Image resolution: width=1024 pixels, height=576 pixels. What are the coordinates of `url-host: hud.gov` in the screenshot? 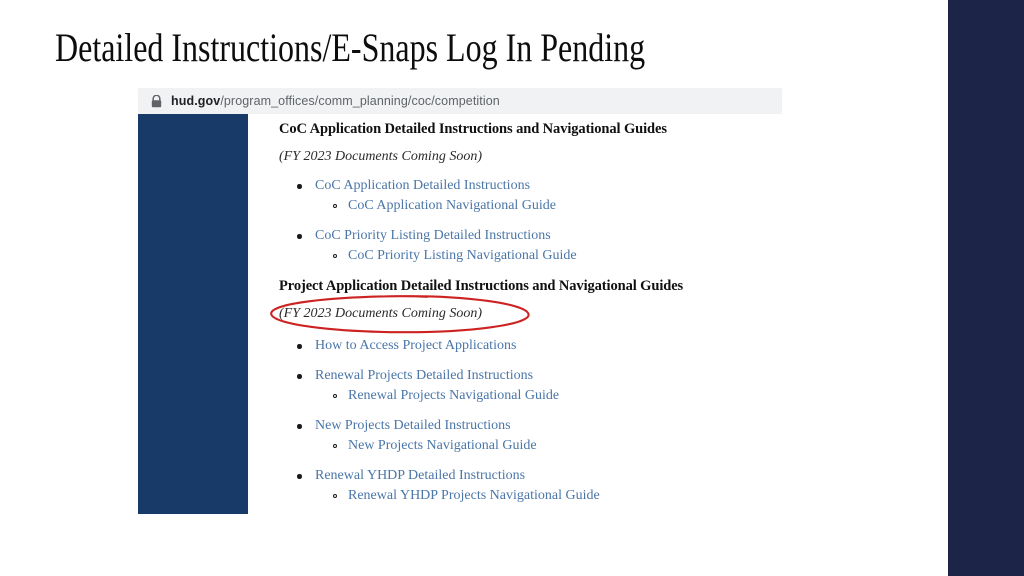 It's located at (196, 101).